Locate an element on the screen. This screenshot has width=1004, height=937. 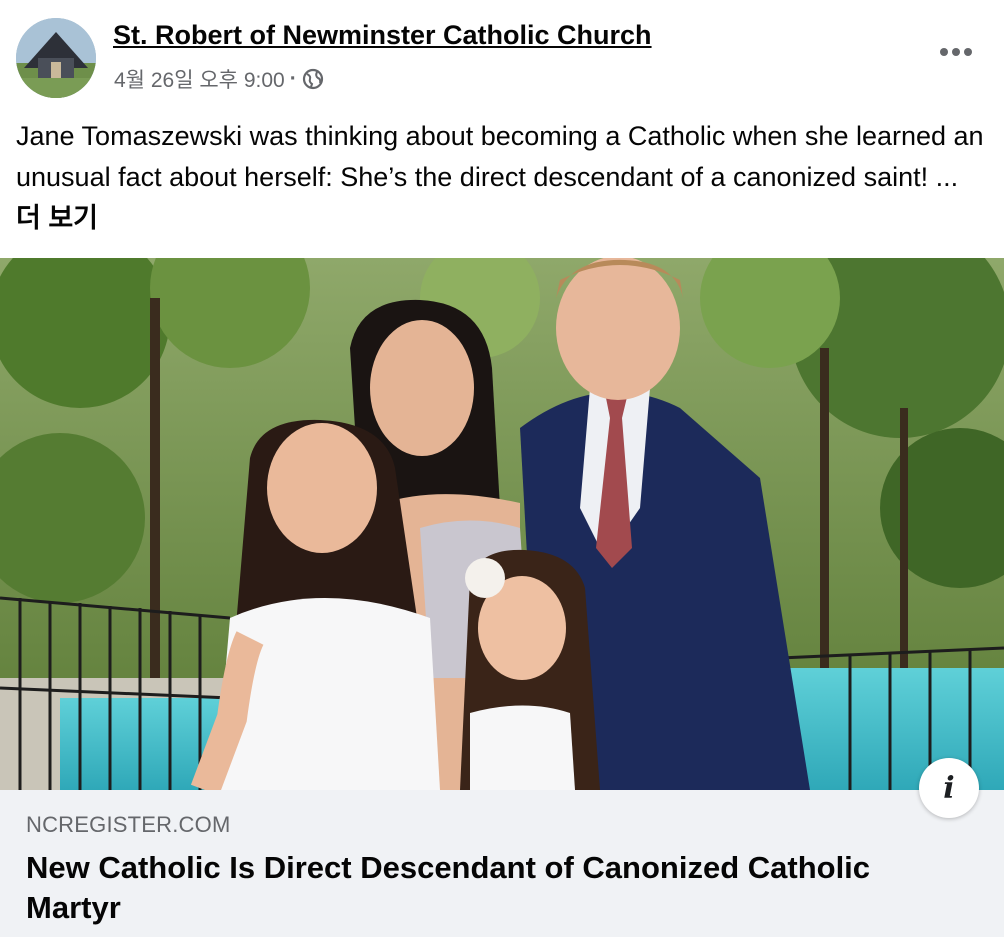
post-meta: 4월 26일 오후 9:00 · is located at coordinates (219, 79).